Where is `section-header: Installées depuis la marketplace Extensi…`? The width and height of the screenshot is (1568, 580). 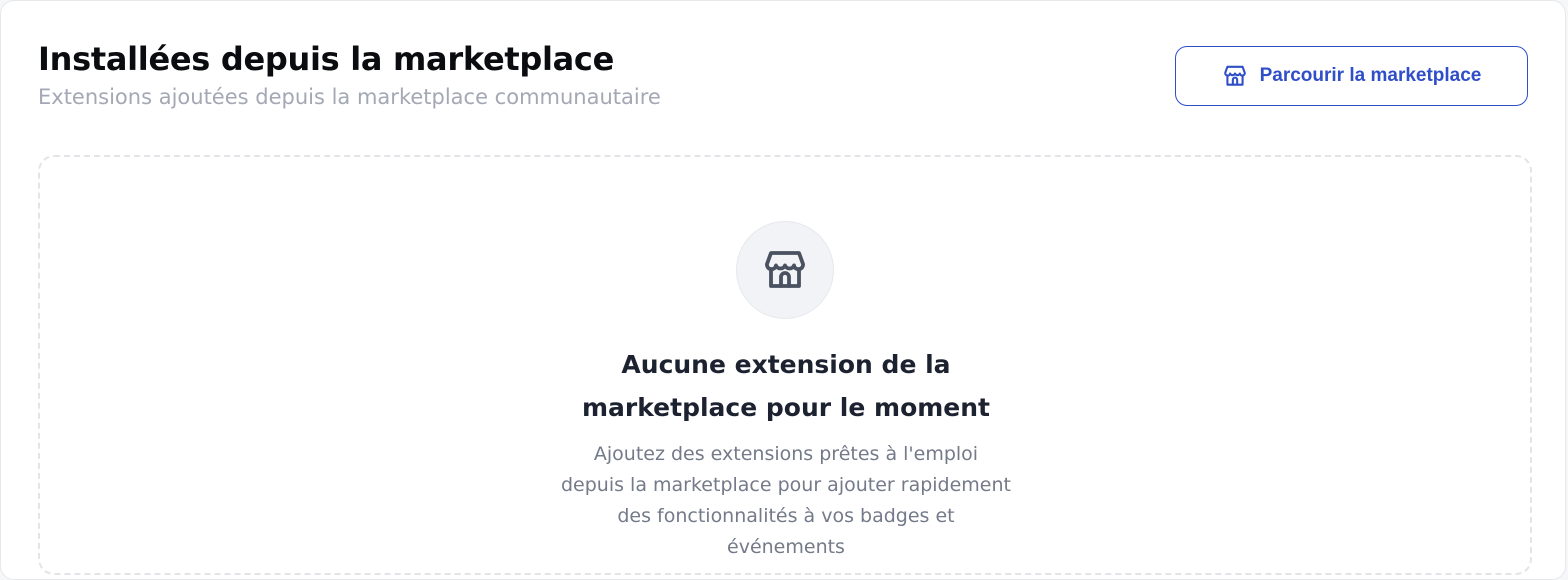 section-header: Installées depuis la marketplace Extensi… is located at coordinates (783, 77).